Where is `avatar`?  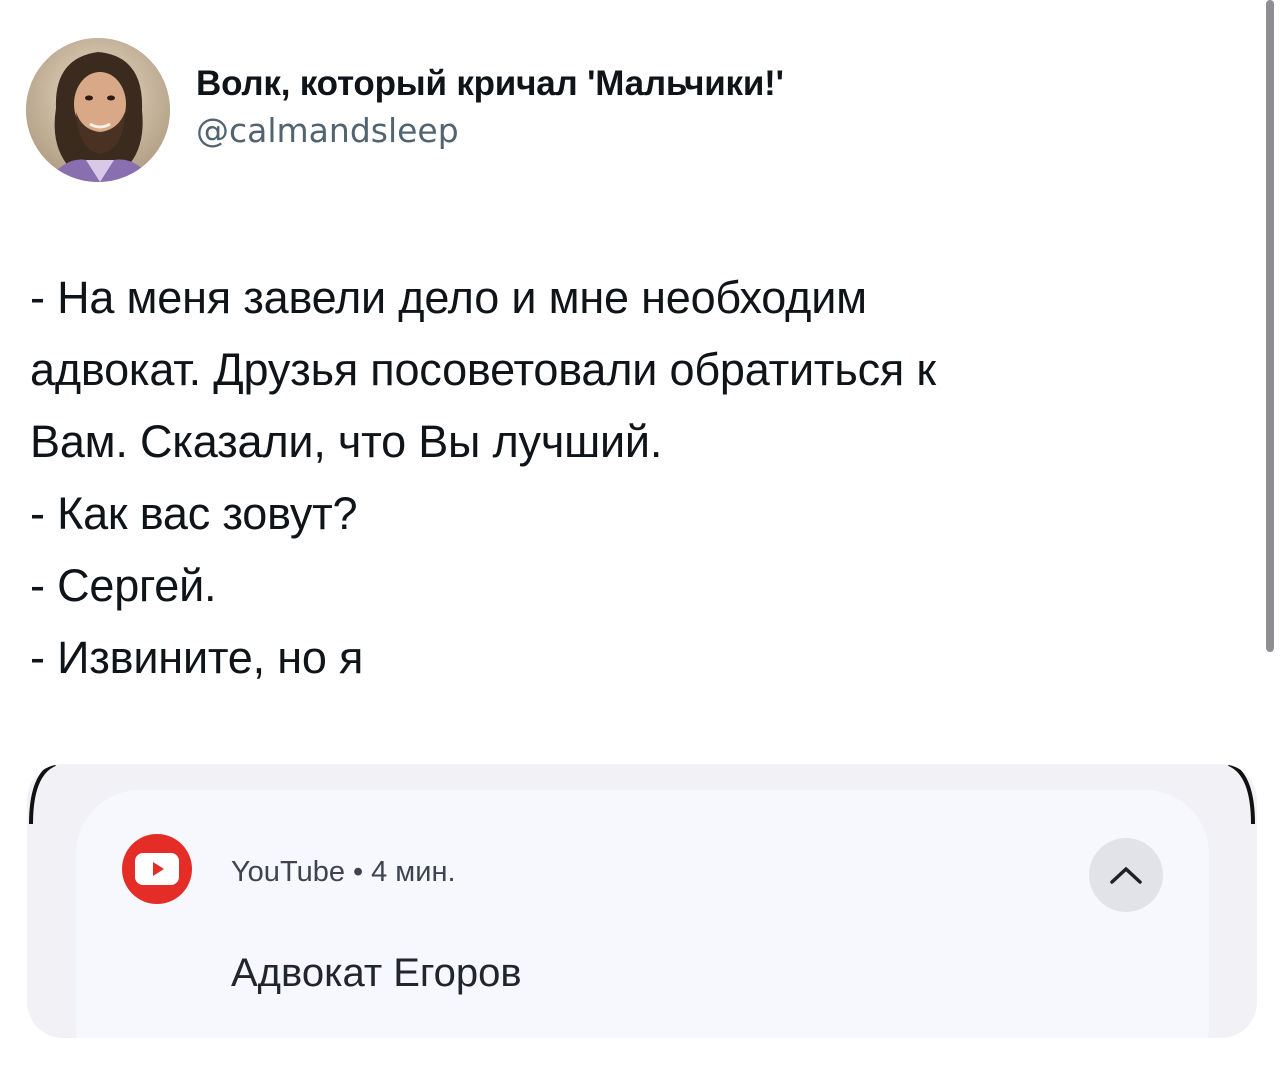
avatar is located at coordinates (98, 110).